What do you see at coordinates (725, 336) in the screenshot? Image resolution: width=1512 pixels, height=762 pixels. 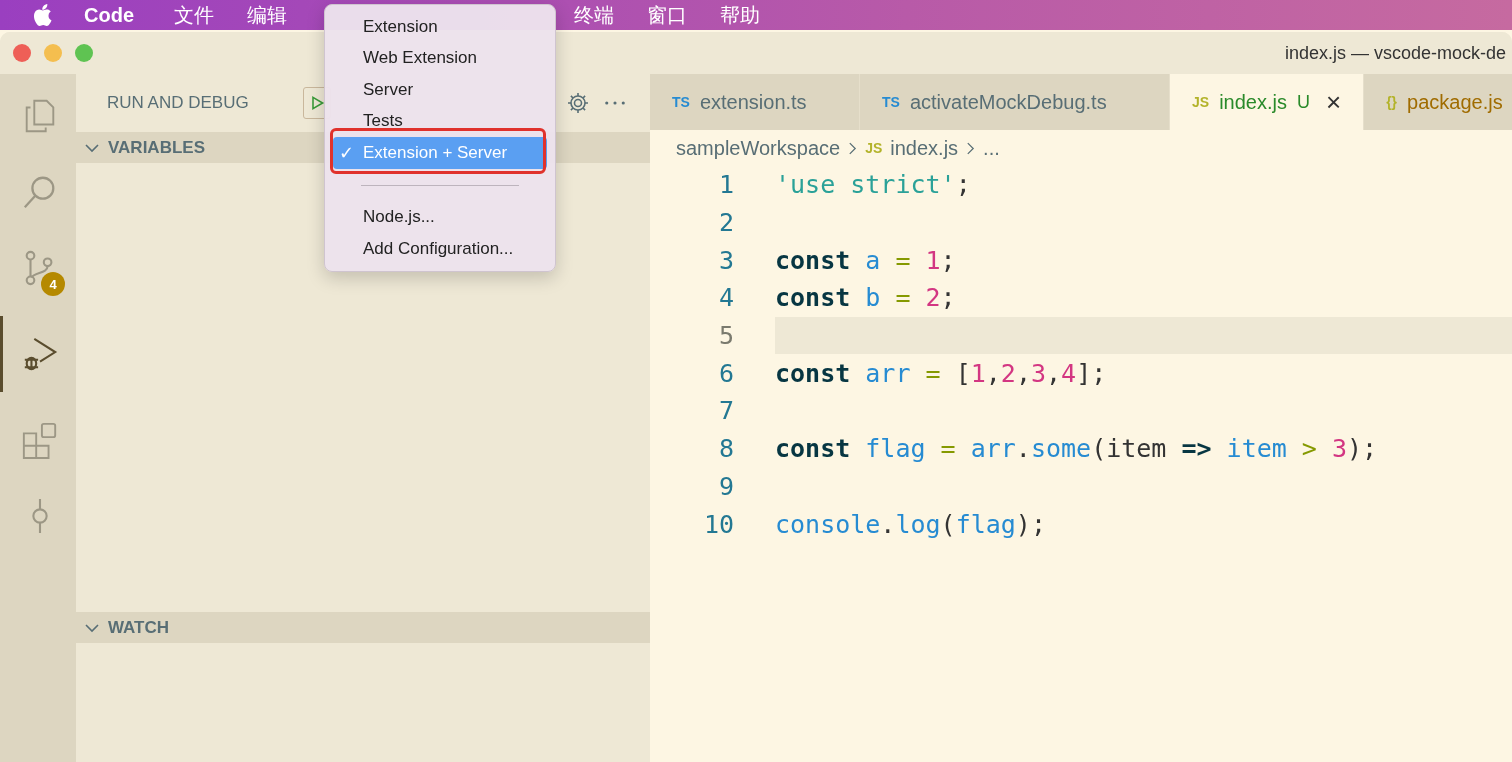 I see `line-number: 5` at bounding box center [725, 336].